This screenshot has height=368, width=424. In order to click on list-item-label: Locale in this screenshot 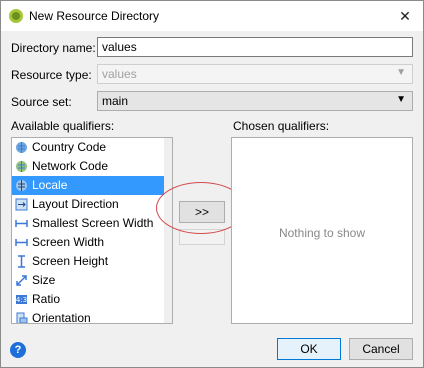, I will do `click(50, 185)`.